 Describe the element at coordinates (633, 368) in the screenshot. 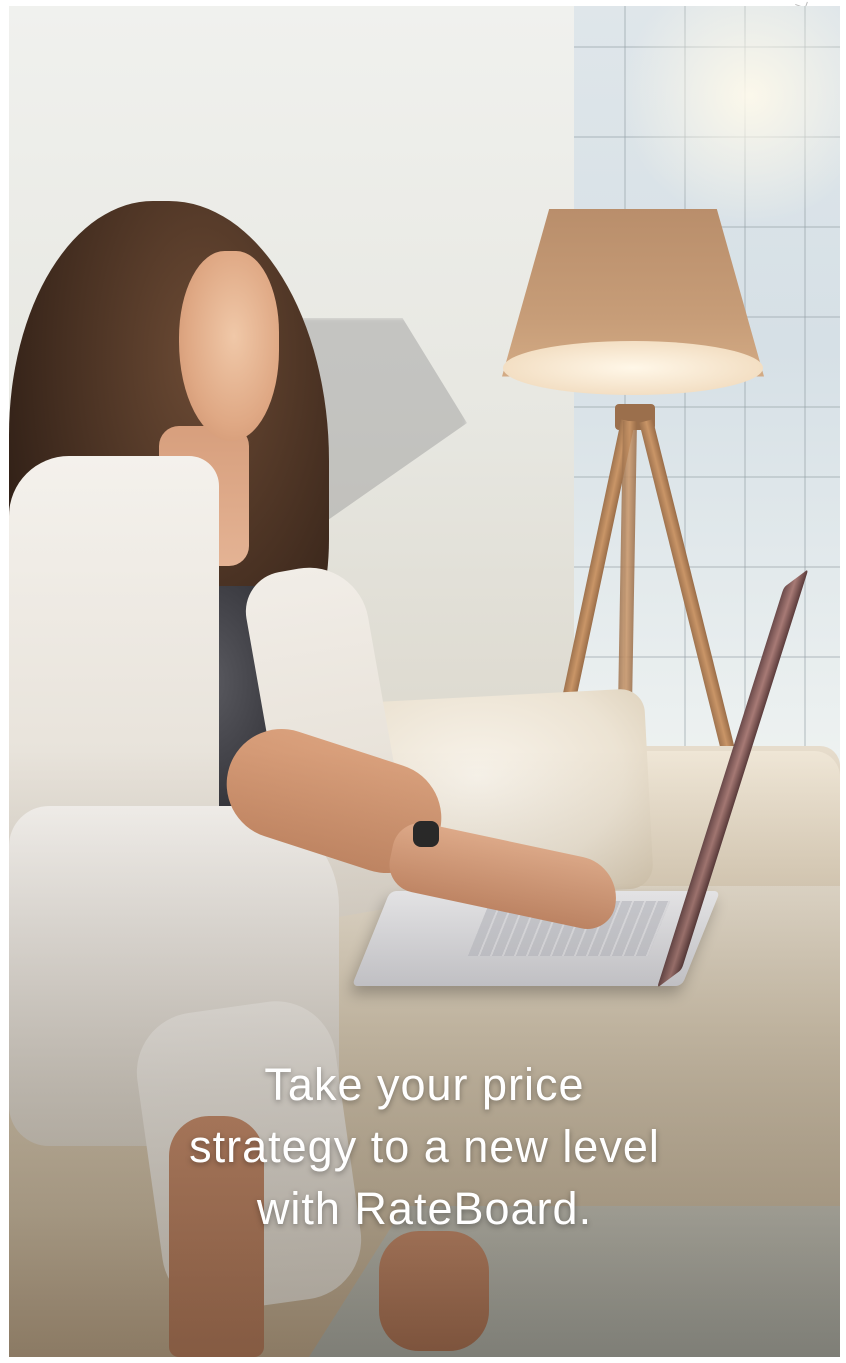

I see `lamp-shade-rim` at that location.